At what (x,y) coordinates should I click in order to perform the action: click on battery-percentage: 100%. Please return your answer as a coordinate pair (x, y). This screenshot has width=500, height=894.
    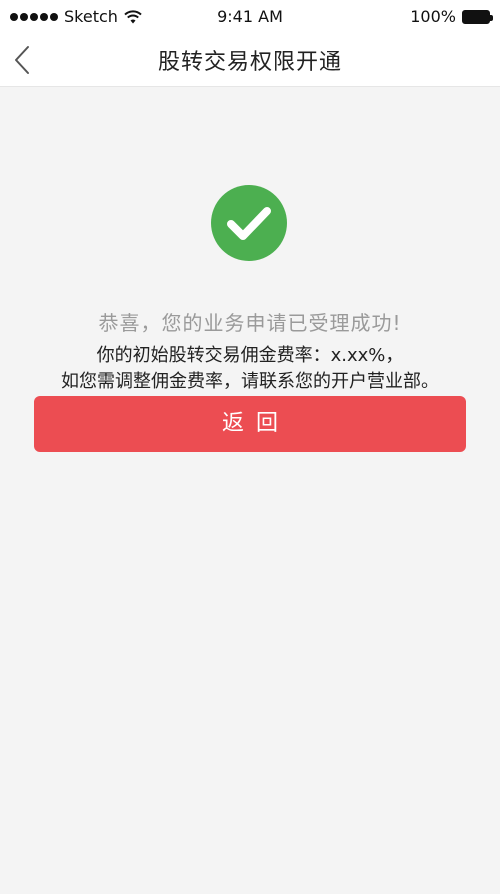
    Looking at the image, I should click on (433, 16).